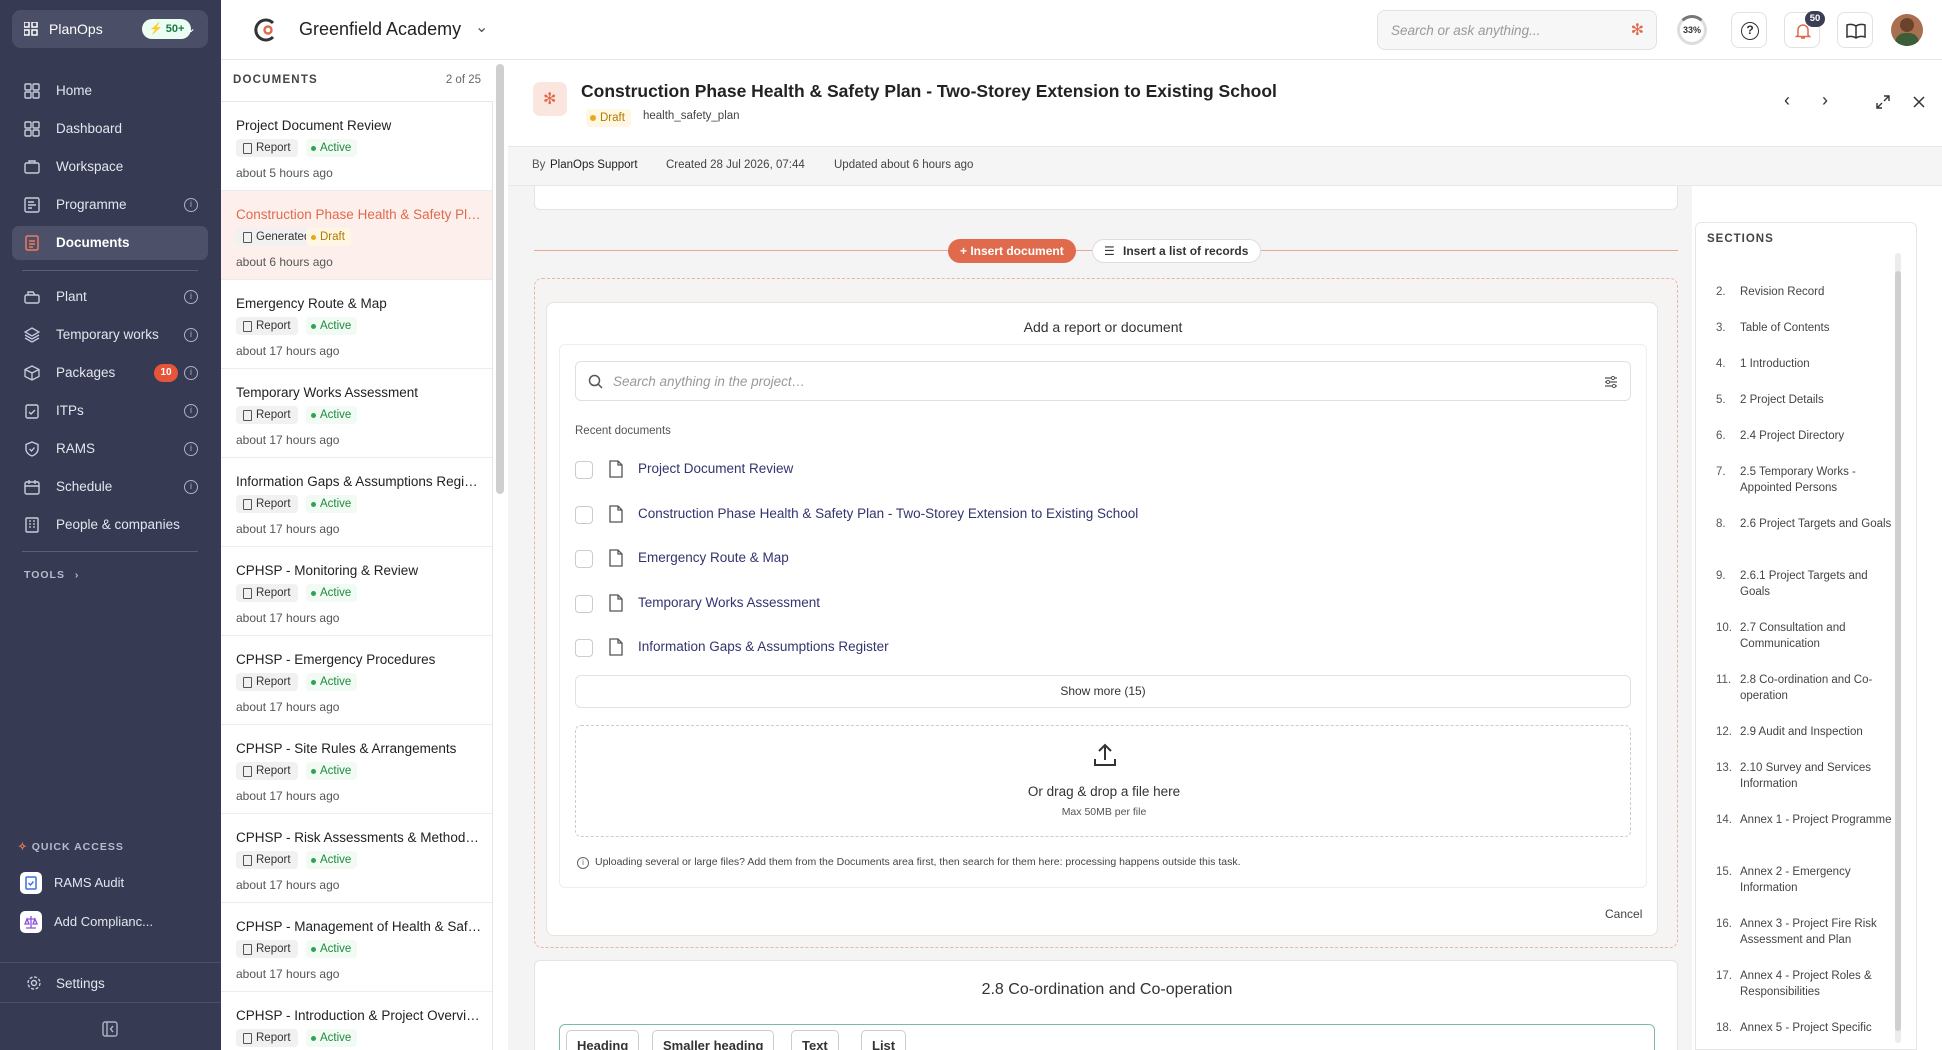 This screenshot has height=1050, width=1942. Describe the element at coordinates (110, 449) in the screenshot. I see `nav-rams: RAMS i` at that location.